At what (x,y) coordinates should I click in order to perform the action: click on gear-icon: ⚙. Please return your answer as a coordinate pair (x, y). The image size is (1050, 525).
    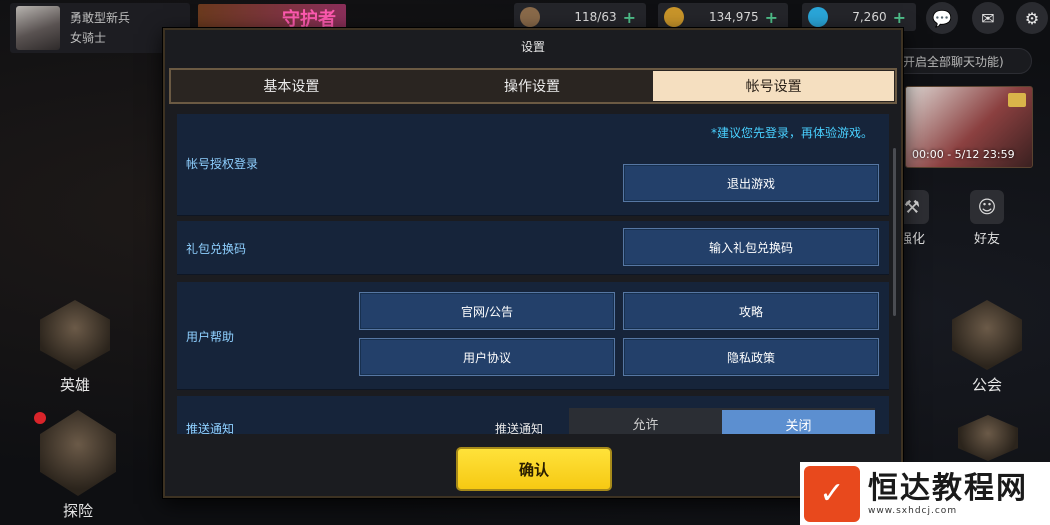
    Looking at the image, I should click on (1032, 18).